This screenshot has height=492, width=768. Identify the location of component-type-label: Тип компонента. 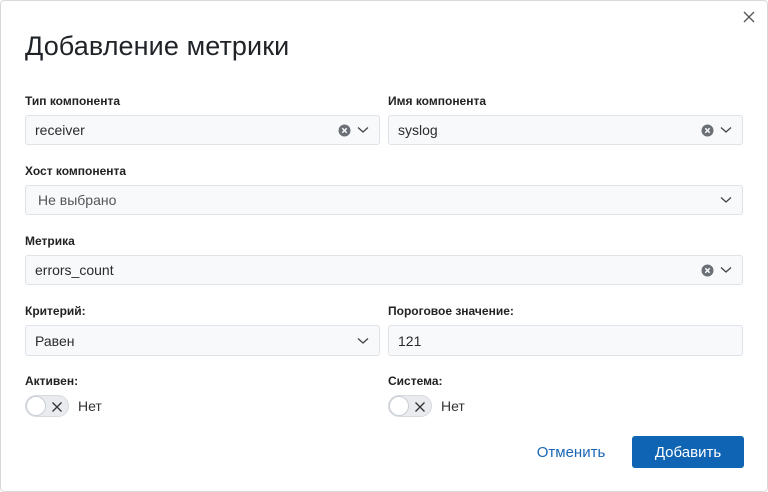
(73, 101).